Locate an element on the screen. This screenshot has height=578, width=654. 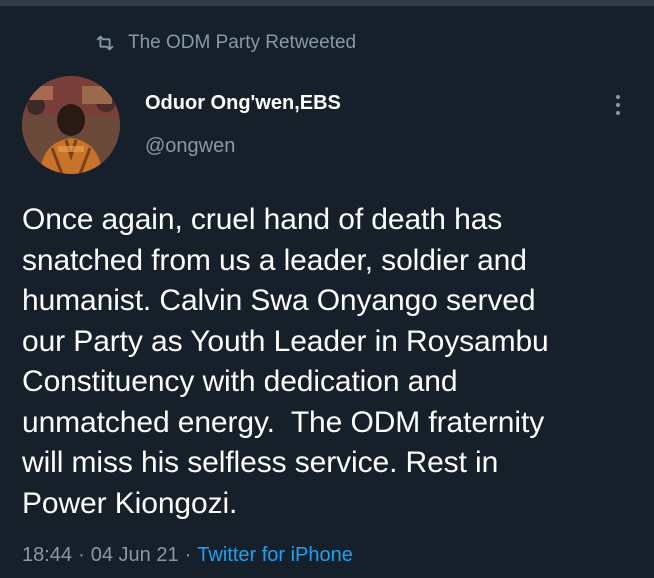
author-handle: @ongwen is located at coordinates (190, 146).